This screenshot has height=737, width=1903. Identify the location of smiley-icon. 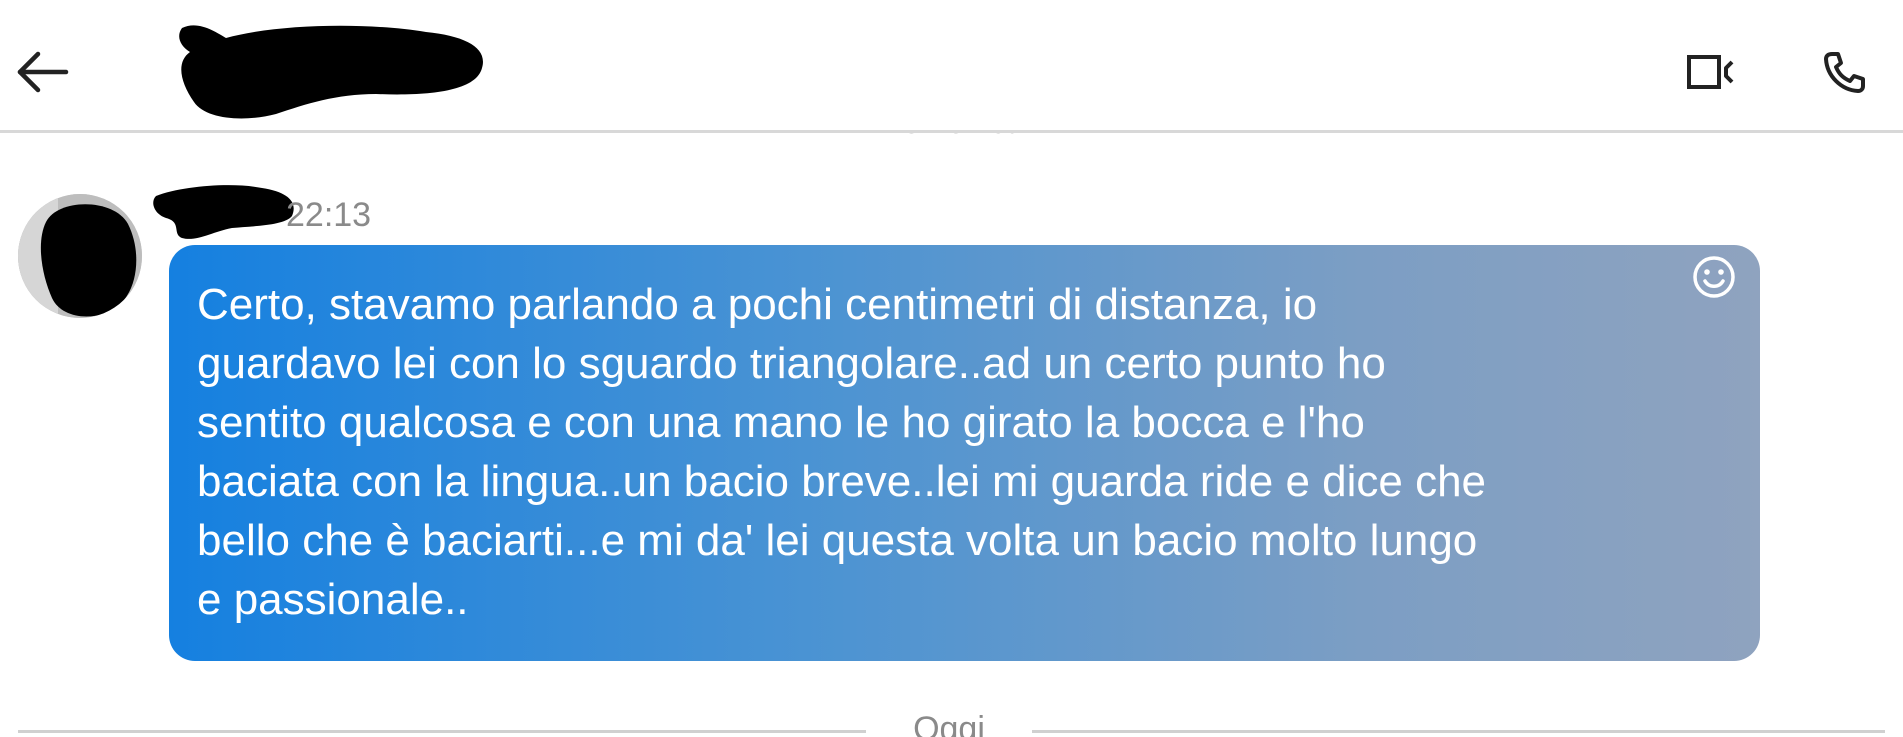
(1714, 277).